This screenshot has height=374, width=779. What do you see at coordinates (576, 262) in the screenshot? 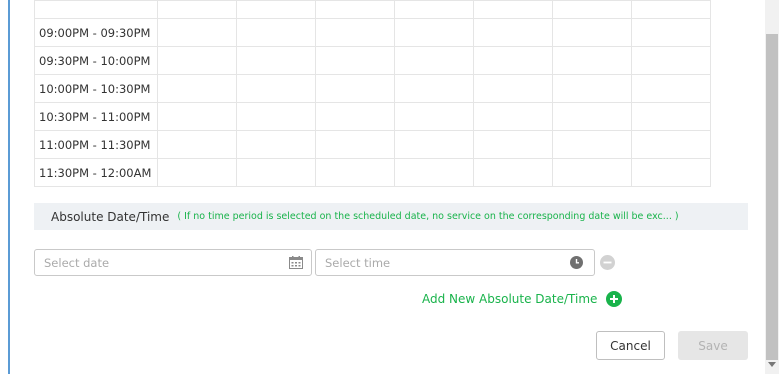
I see `clock-icon` at bounding box center [576, 262].